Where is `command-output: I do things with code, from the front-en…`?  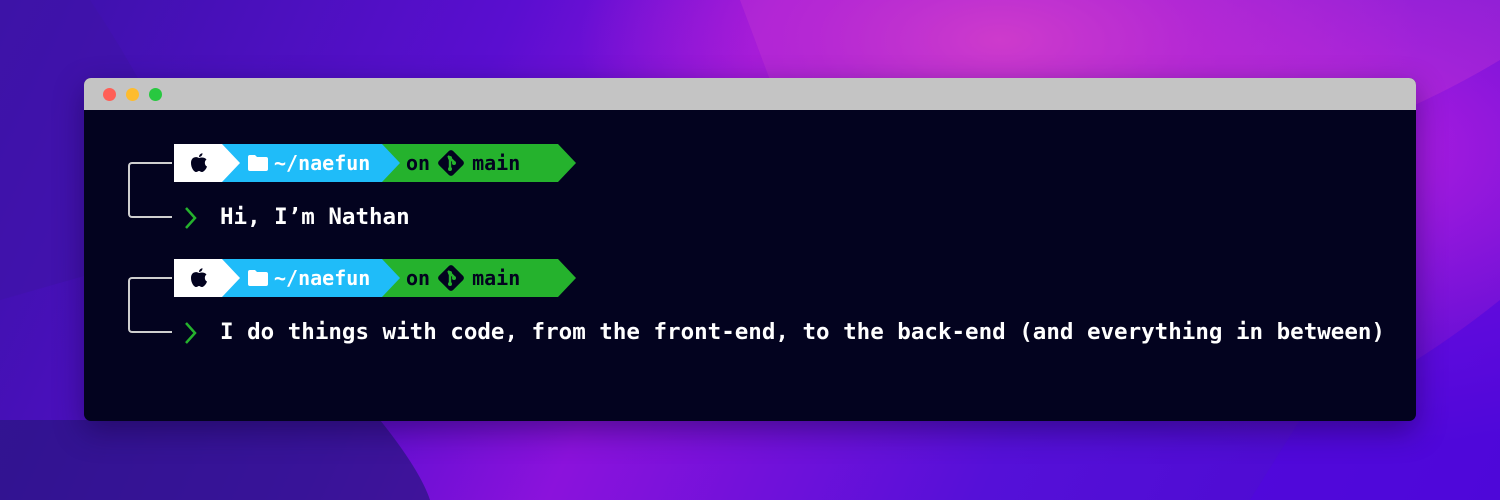 command-output: I do things with code, from the front-en… is located at coordinates (802, 332).